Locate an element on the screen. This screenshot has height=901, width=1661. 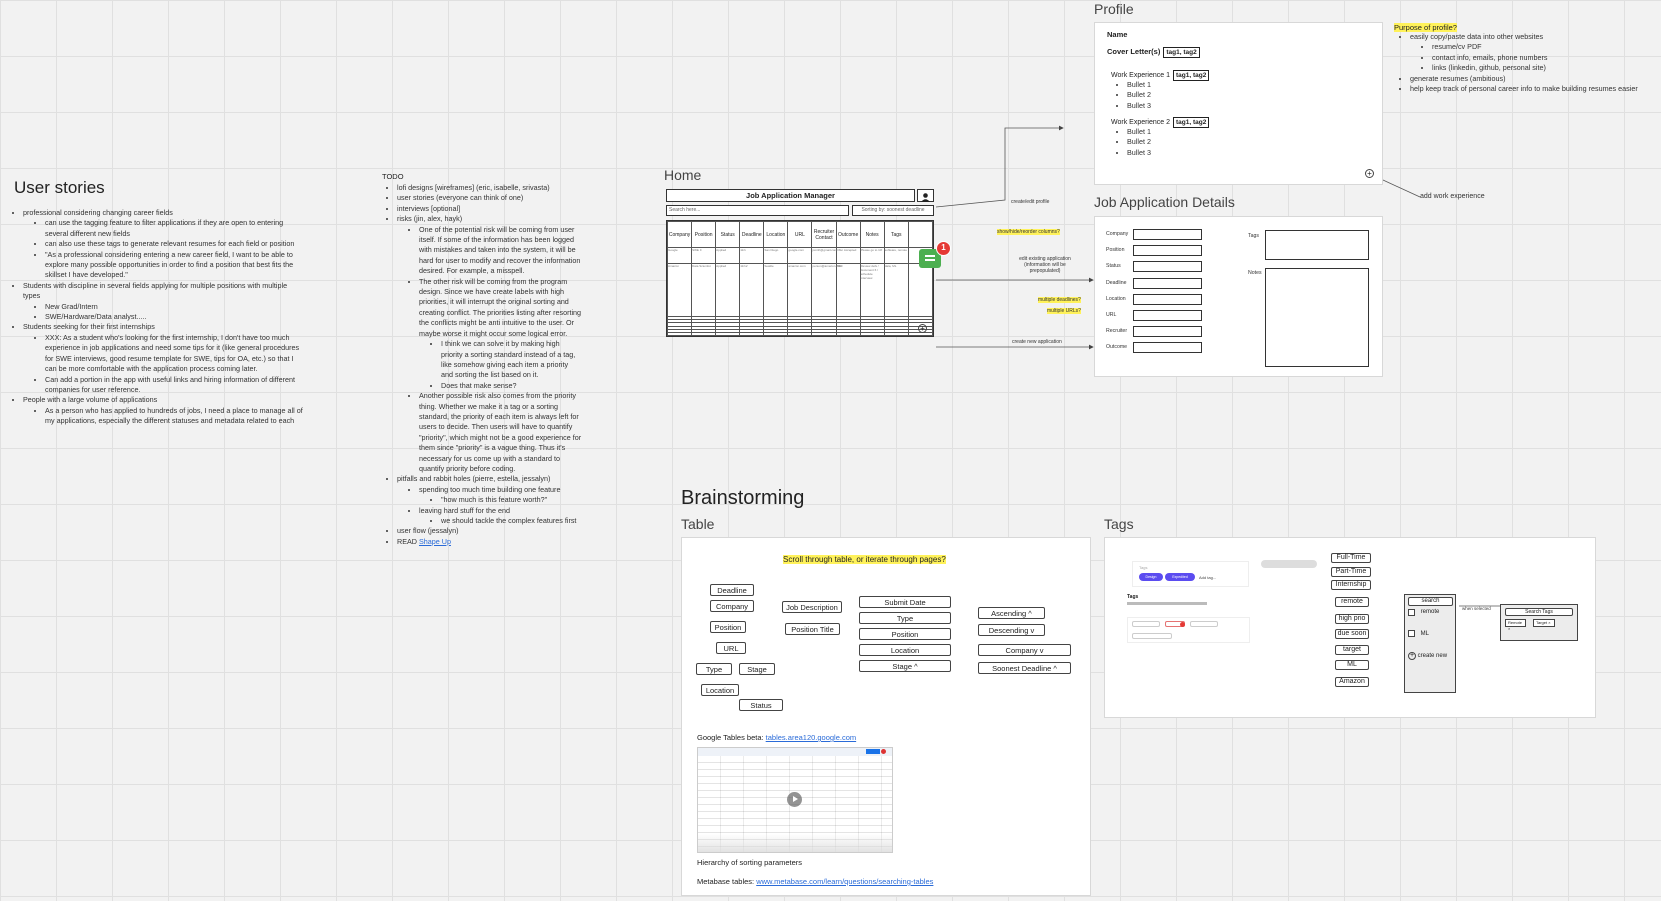
when-selected-note: when selected is located at coordinates (1476, 608).